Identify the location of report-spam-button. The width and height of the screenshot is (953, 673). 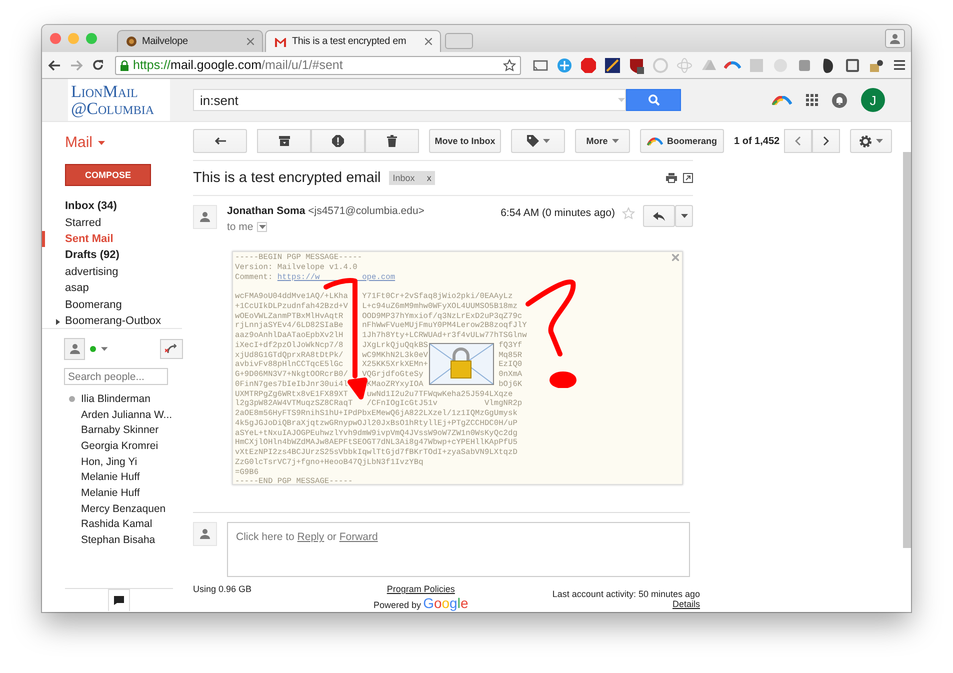
(338, 141).